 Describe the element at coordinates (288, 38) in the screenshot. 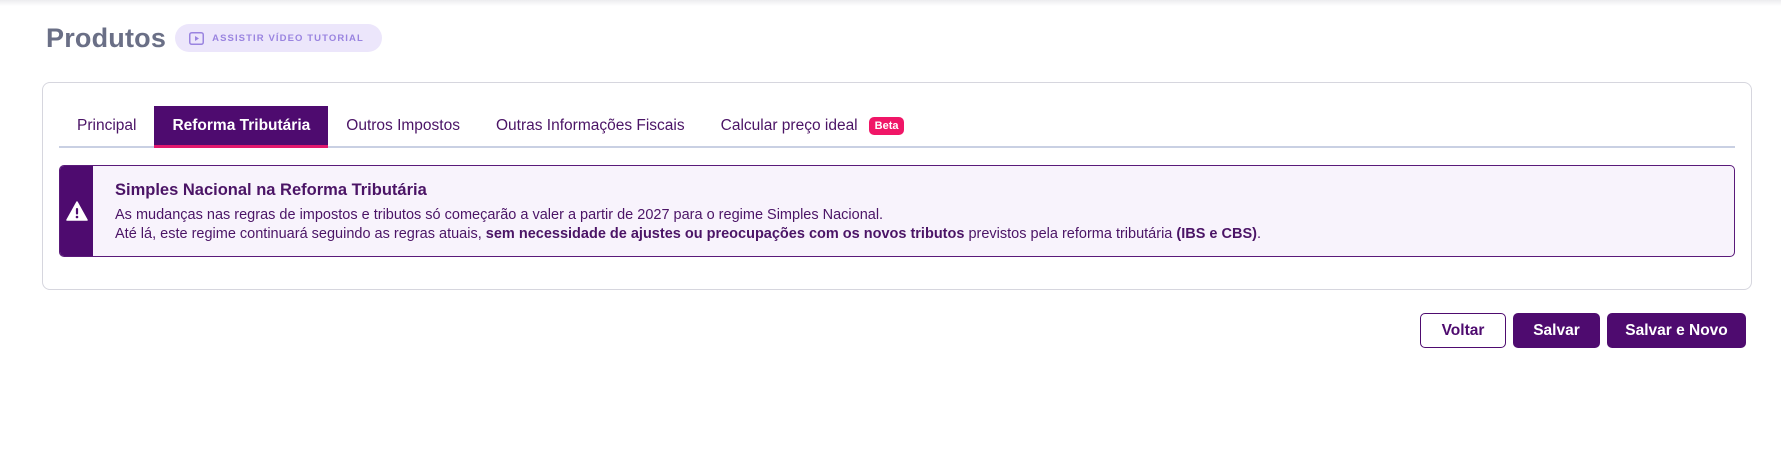

I see `watch-tutorial-label: ASSISTIR VÍDEO TUTORIAL` at that location.